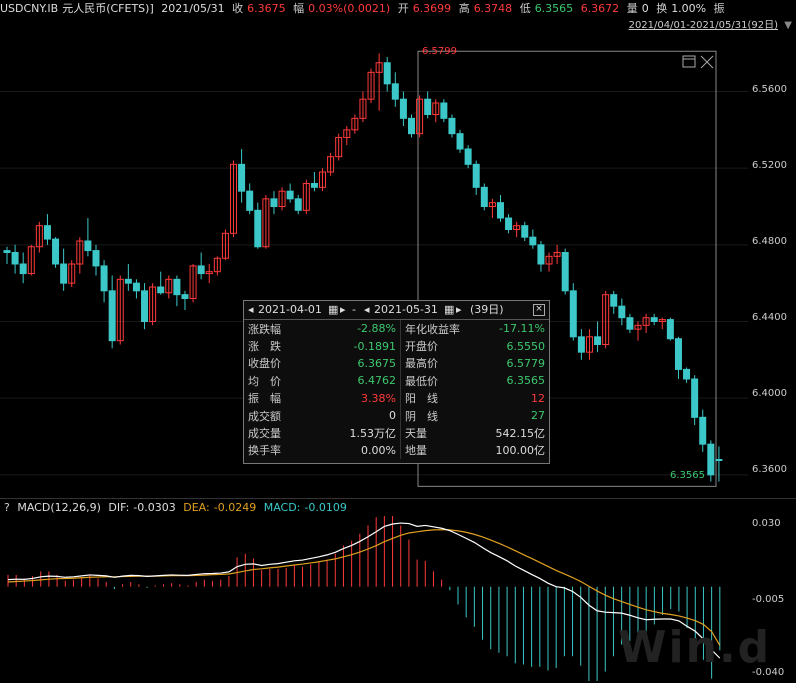 The height and width of the screenshot is (683, 796). Describe the element at coordinates (59, 507) in the screenshot. I see `macd-title: MACD(12,26,9)` at that location.